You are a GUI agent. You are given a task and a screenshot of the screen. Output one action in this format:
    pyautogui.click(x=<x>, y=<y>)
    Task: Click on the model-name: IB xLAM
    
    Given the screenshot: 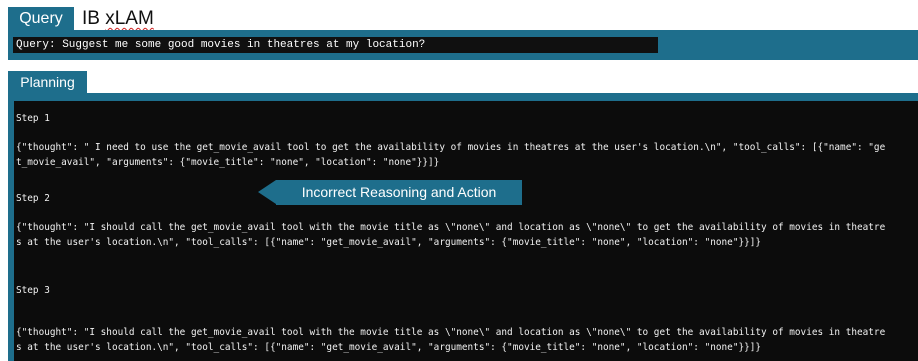 What is the action you would take?
    pyautogui.click(x=118, y=18)
    